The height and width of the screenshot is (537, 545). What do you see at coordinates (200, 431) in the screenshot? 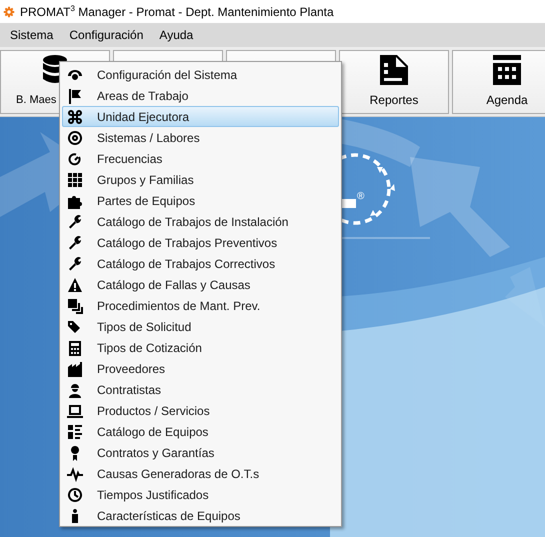
I see `menu-item: Catálogo de Equipos` at bounding box center [200, 431].